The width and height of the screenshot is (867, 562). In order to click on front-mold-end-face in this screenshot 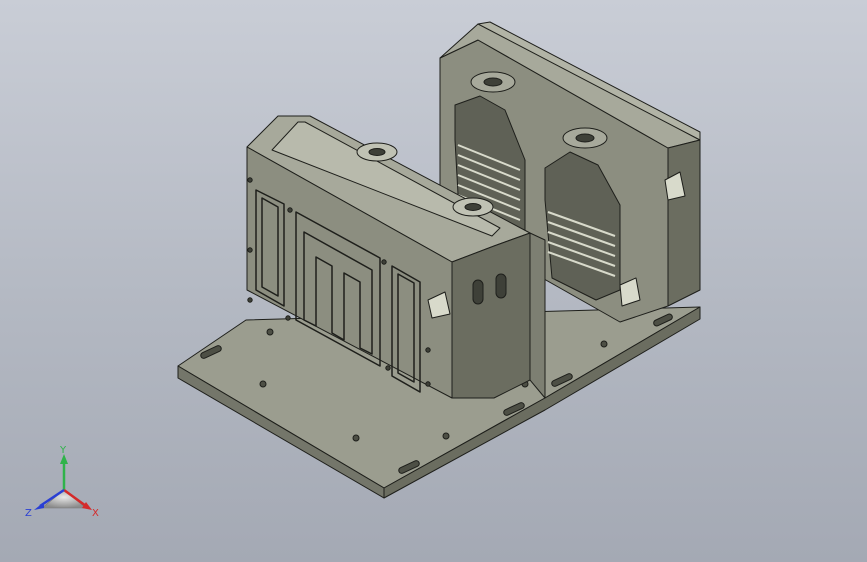, I will do `click(491, 315)`.